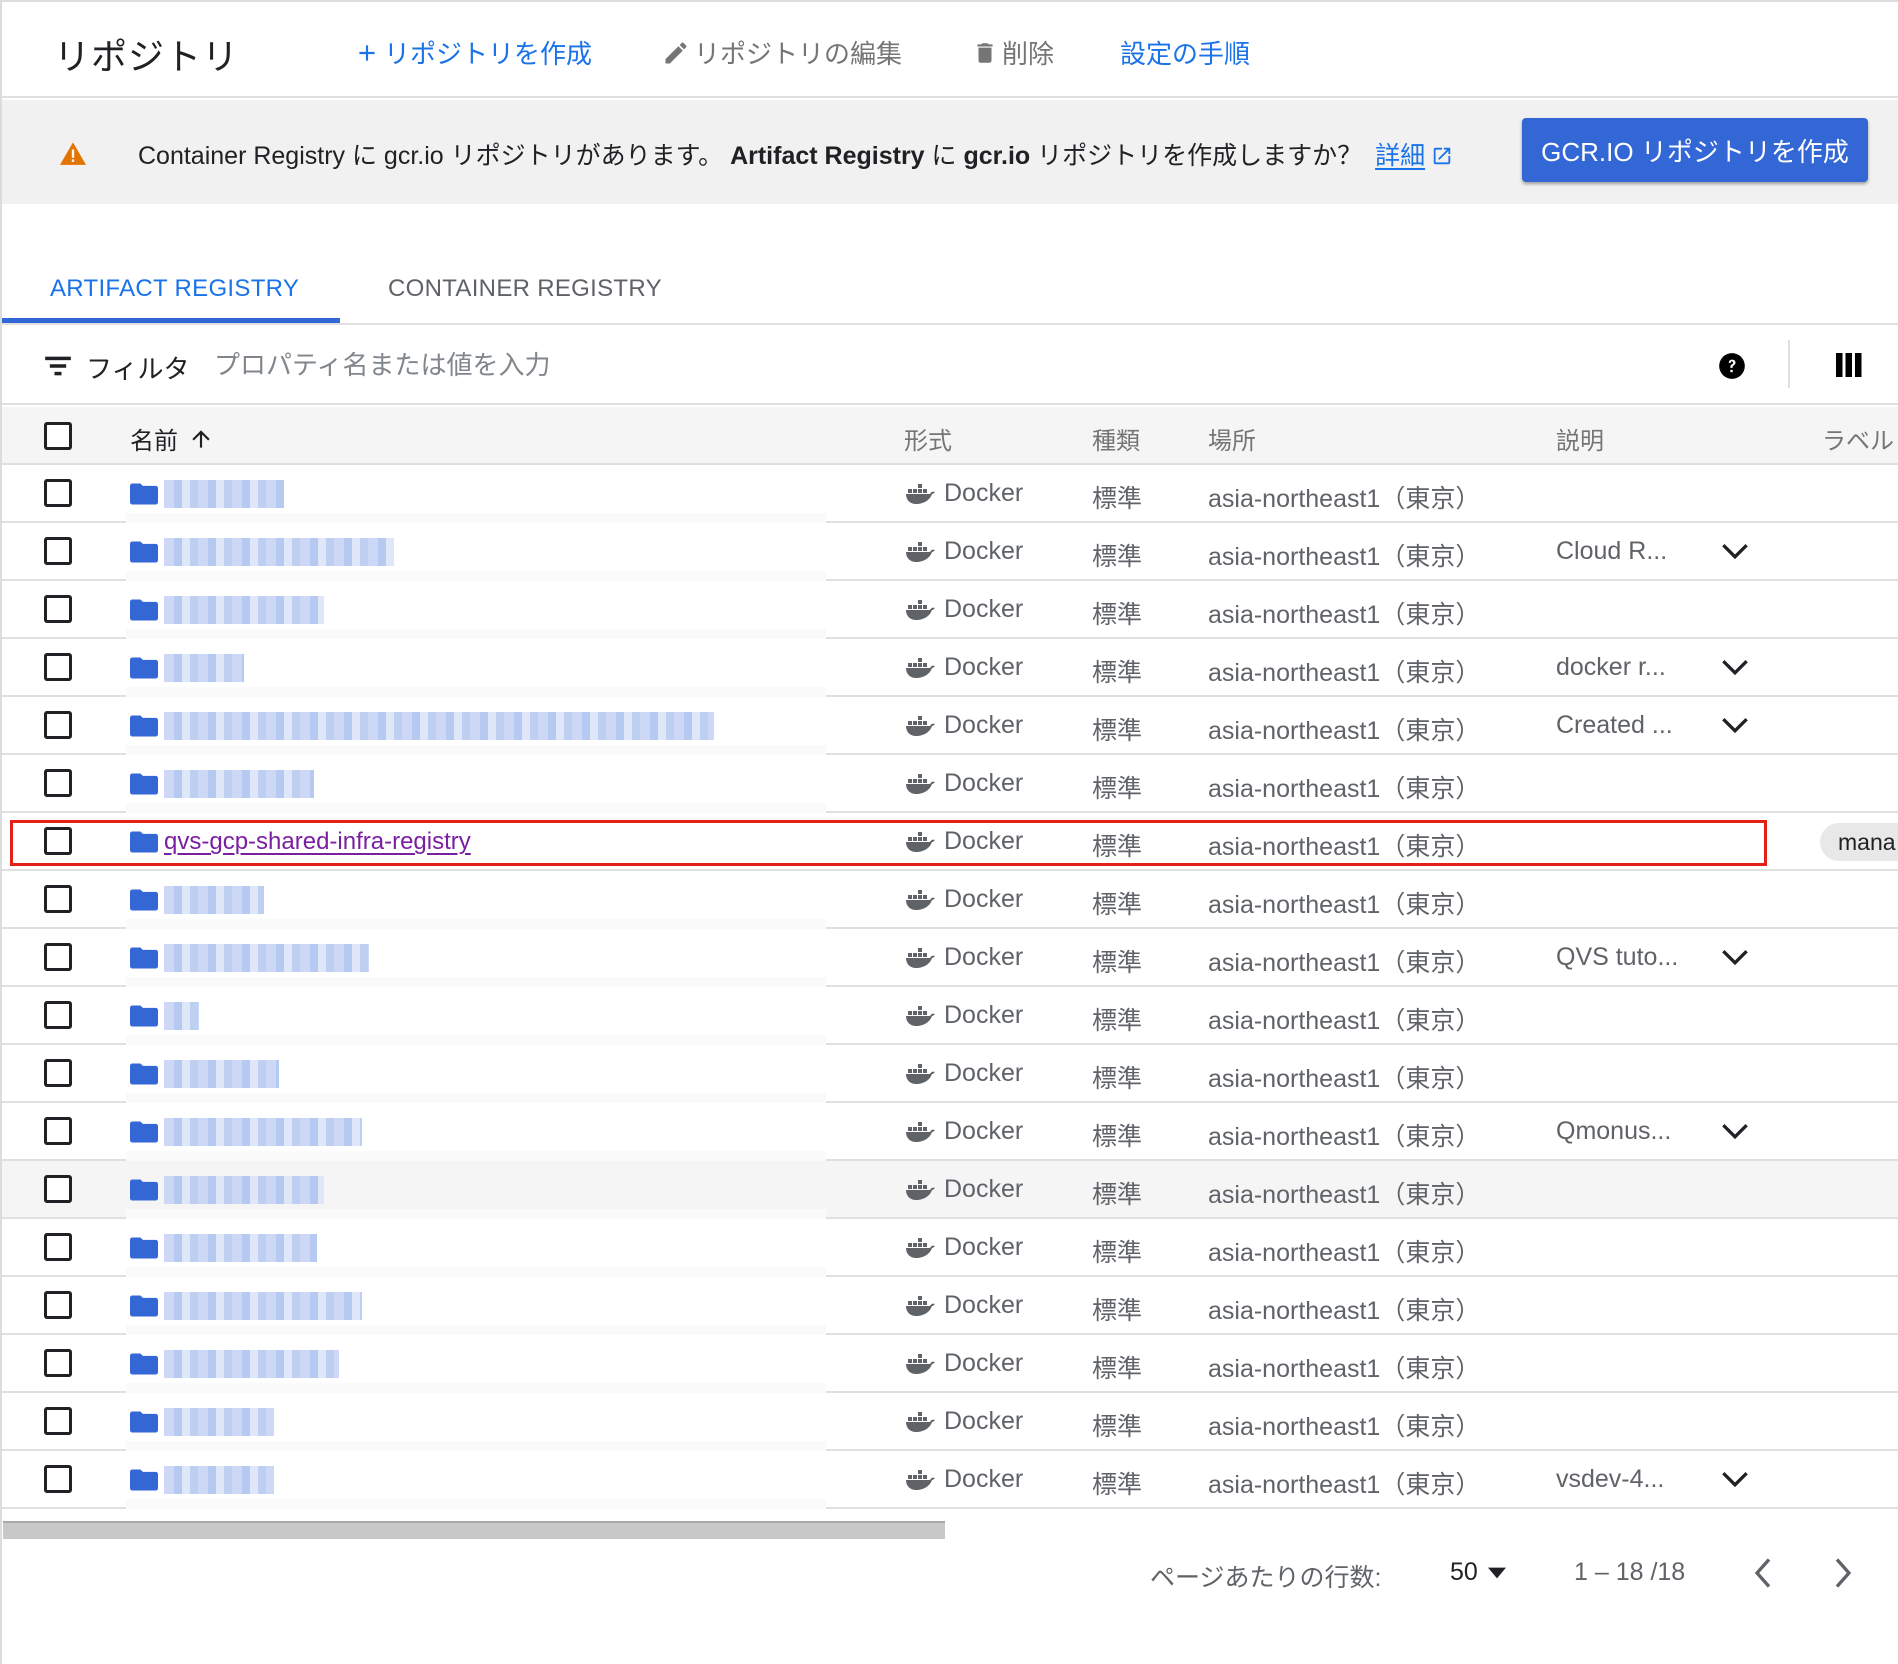  I want to click on repository-name-link: qvs-gcp-shared-infra-registry, so click(317, 842).